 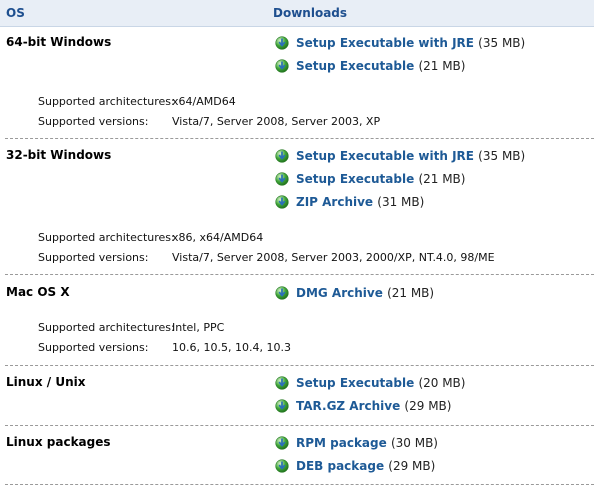 What do you see at coordinates (46, 382) in the screenshot?
I see `os-name: Linux / Unix` at bounding box center [46, 382].